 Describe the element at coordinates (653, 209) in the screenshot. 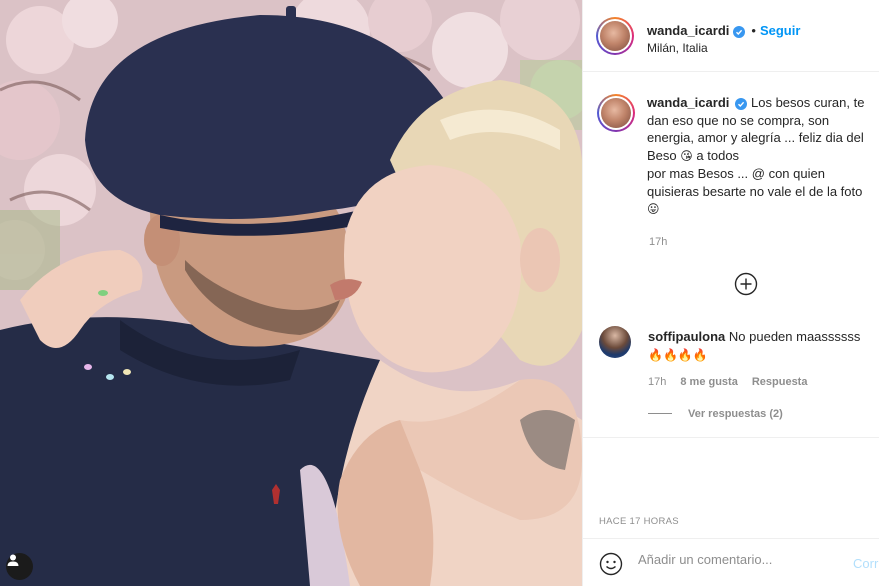

I see `tongue-emoji: 😛` at that location.